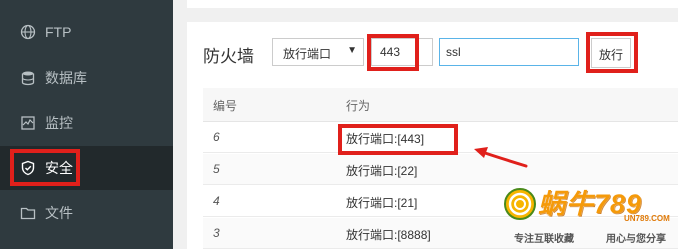 Image resolution: width=678 pixels, height=249 pixels. I want to click on row-id: 3, so click(216, 233).